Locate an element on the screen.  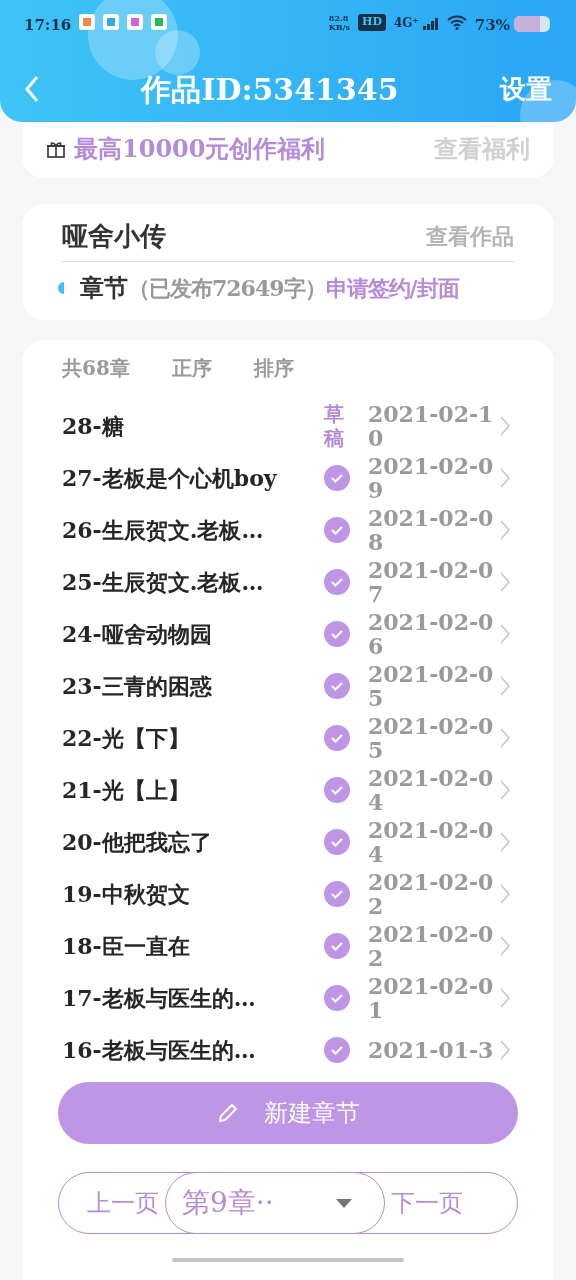
chapter-date: 2021-02-01 is located at coordinates (431, 998).